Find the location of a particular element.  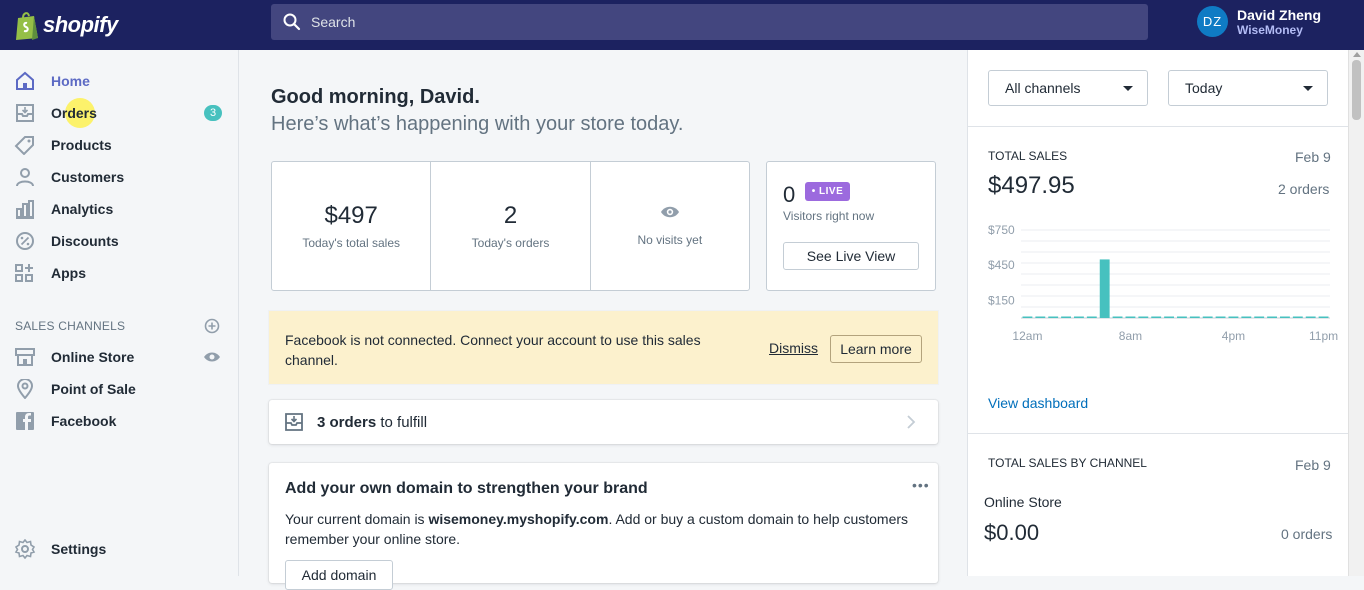

domain-text-prefix: Your current domain is is located at coordinates (357, 519).